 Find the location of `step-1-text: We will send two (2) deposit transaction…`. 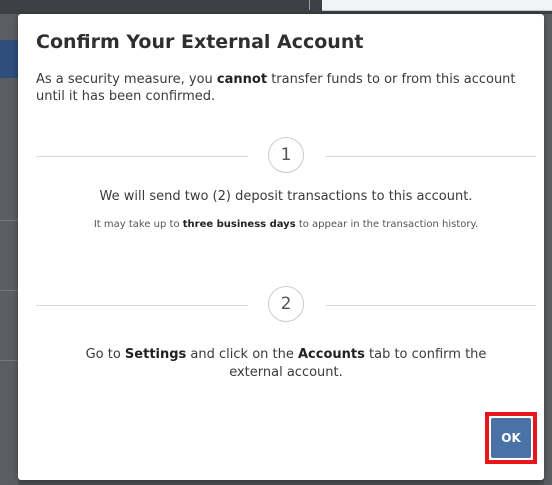

step-1-text: We will send two (2) deposit transaction… is located at coordinates (286, 196).